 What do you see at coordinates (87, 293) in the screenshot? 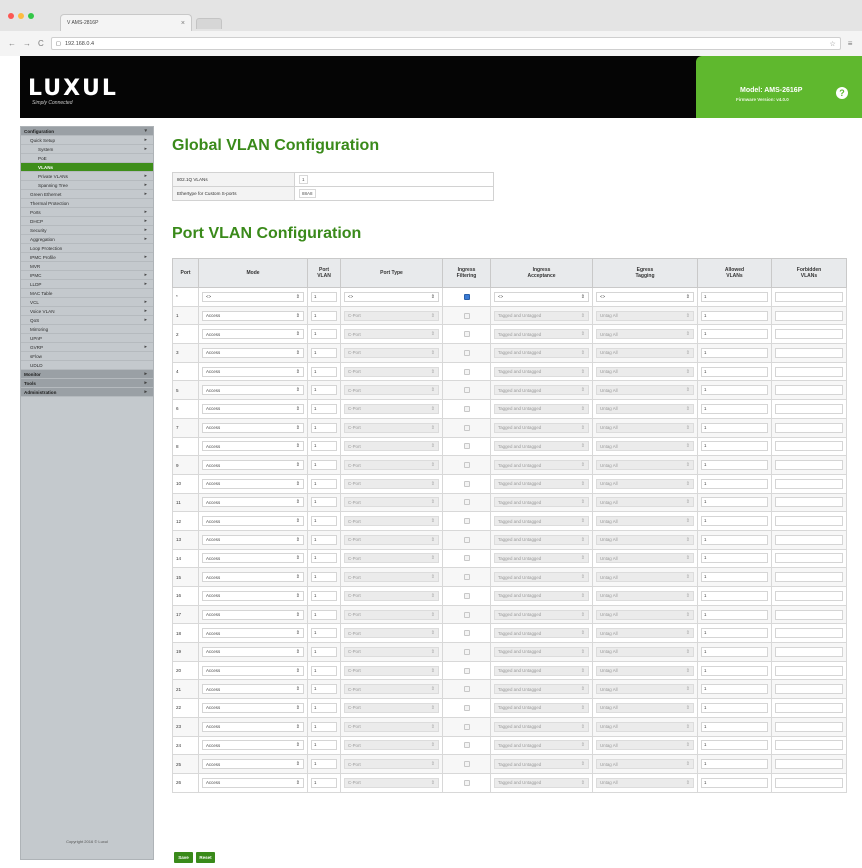
I see `sidebar-item-mac-table: MAC Table` at bounding box center [87, 293].